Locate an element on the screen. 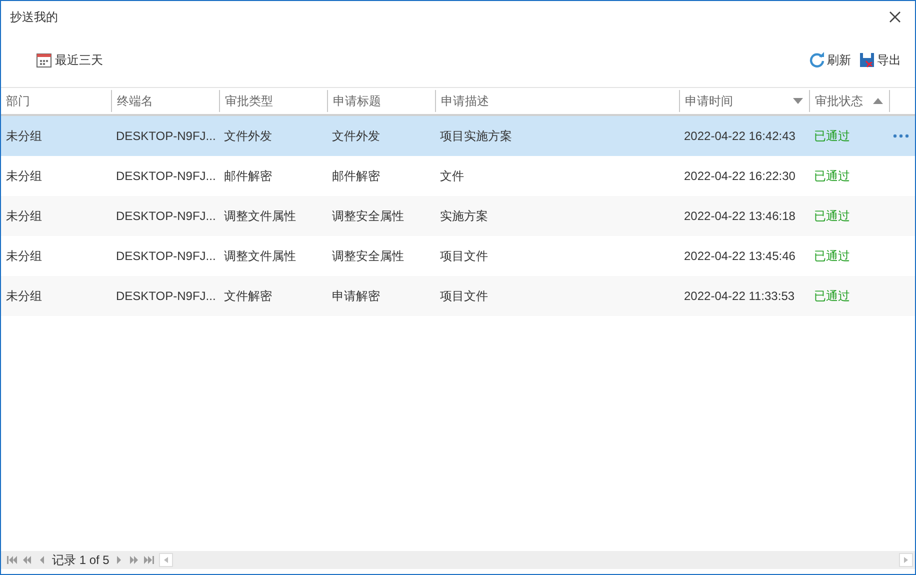 This screenshot has height=575, width=916. horizontal-scrollbar is located at coordinates (537, 560).